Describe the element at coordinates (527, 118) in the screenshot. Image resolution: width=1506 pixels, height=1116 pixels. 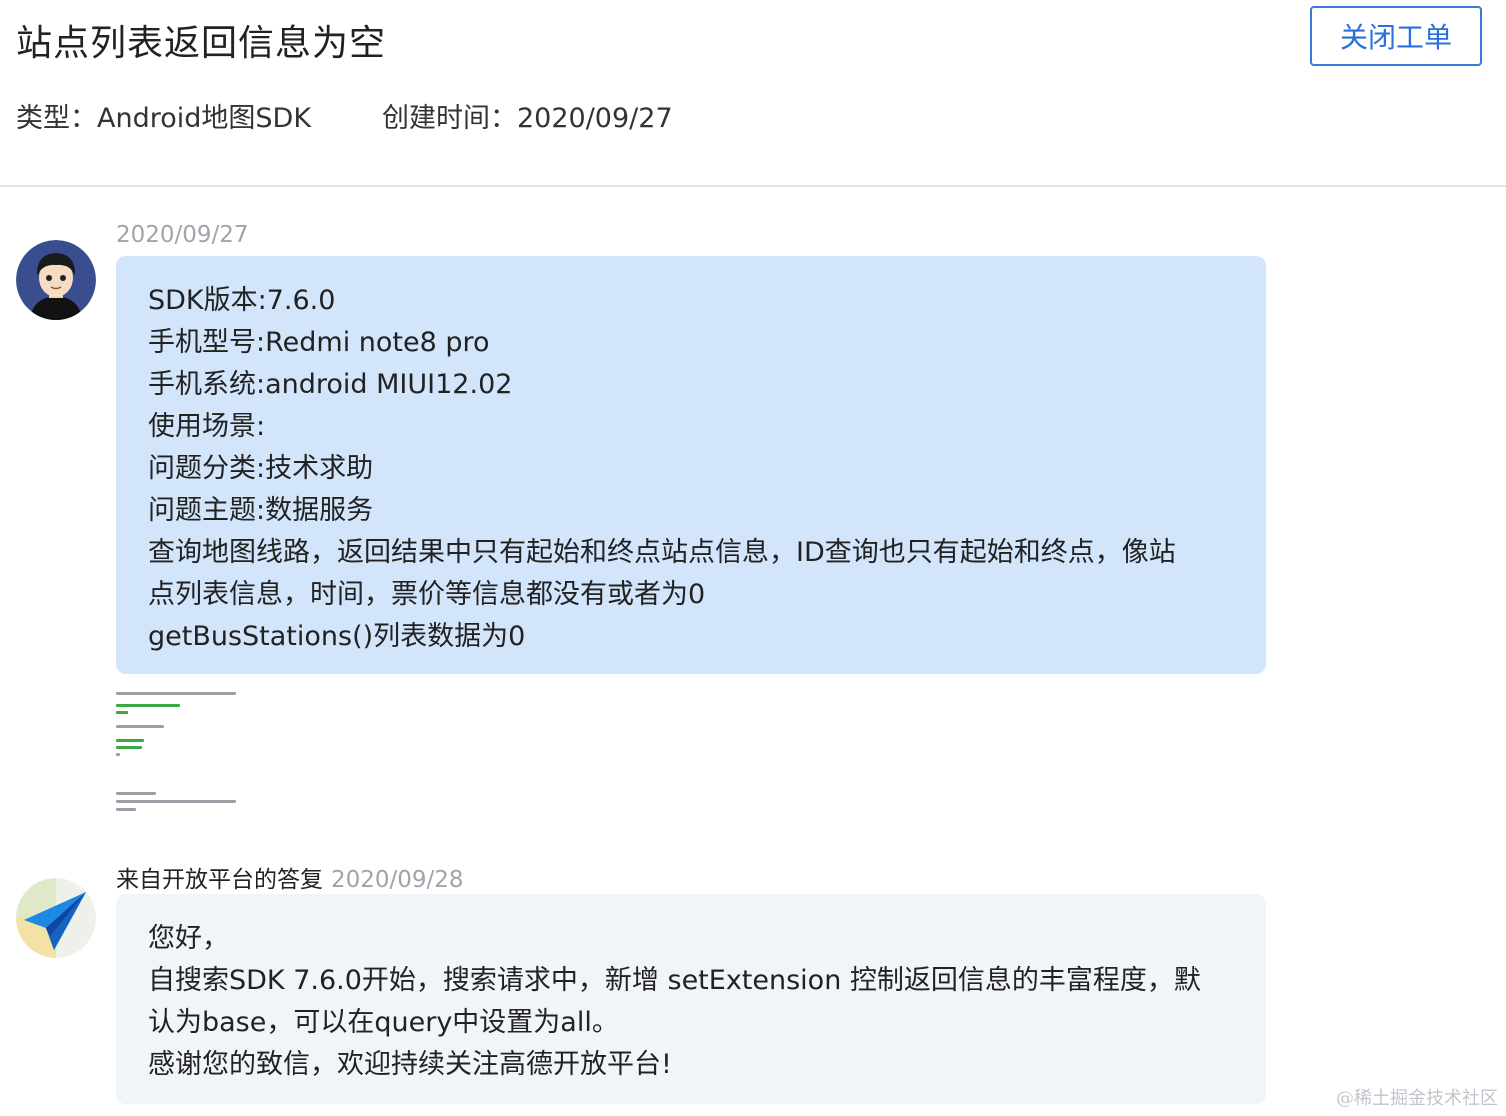
I see `ticket-created-time: 创建时间：2020/09/27` at that location.